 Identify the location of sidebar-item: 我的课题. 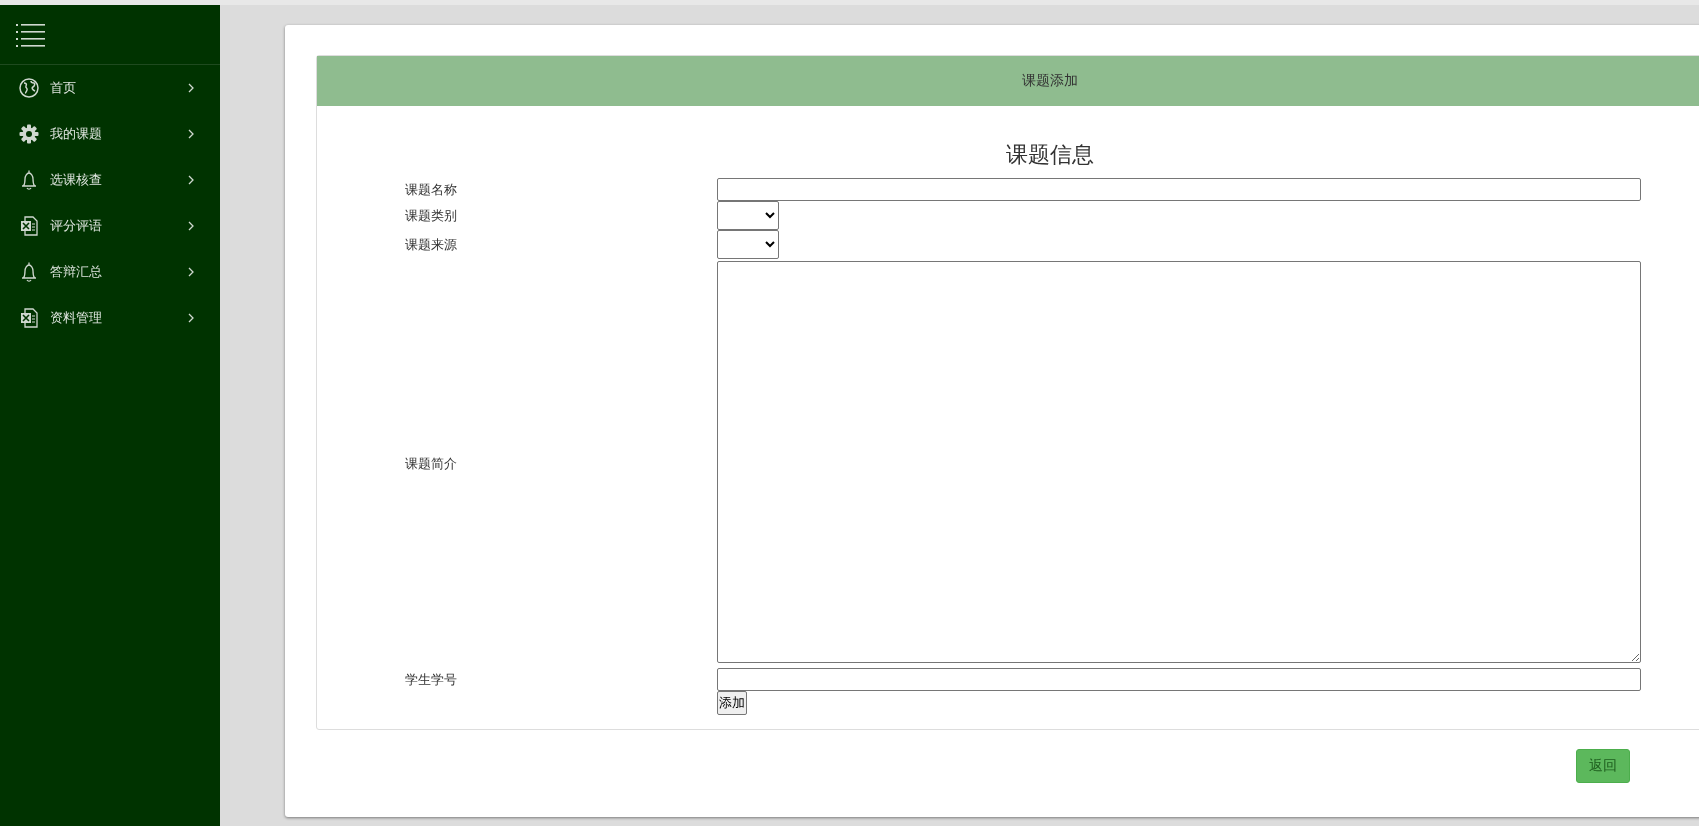
(110, 134).